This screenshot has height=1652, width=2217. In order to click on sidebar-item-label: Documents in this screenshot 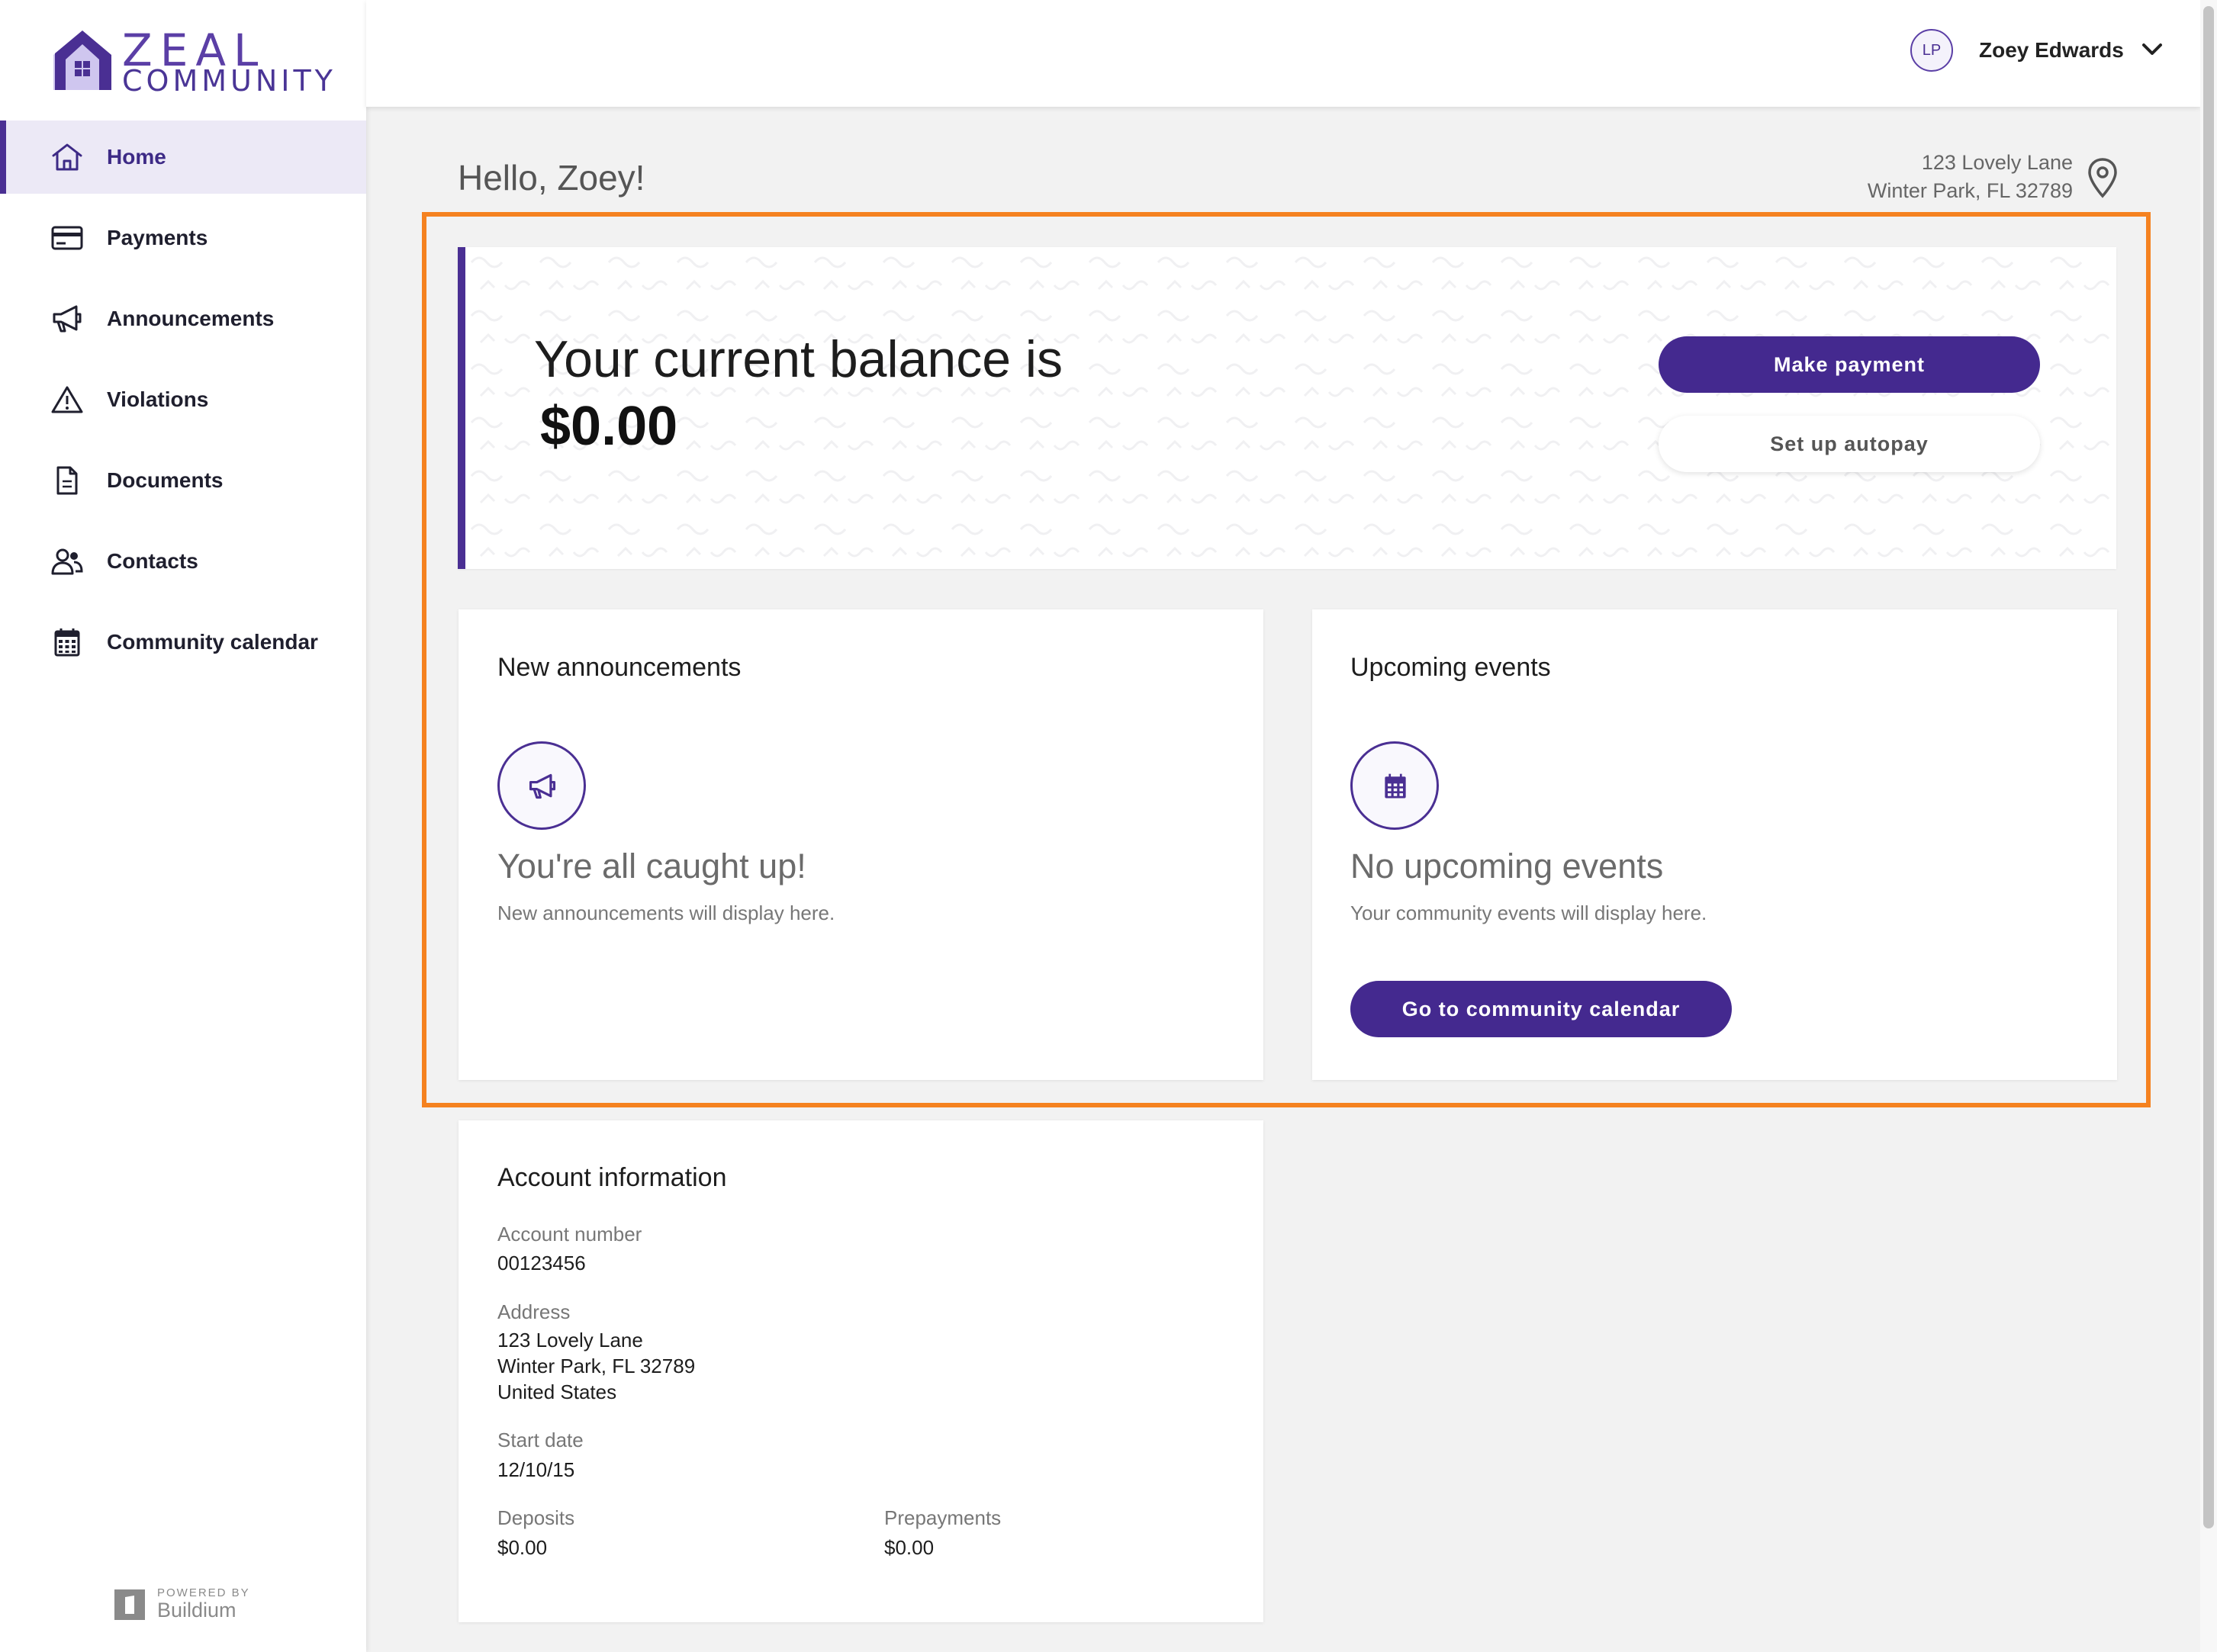, I will do `click(165, 480)`.